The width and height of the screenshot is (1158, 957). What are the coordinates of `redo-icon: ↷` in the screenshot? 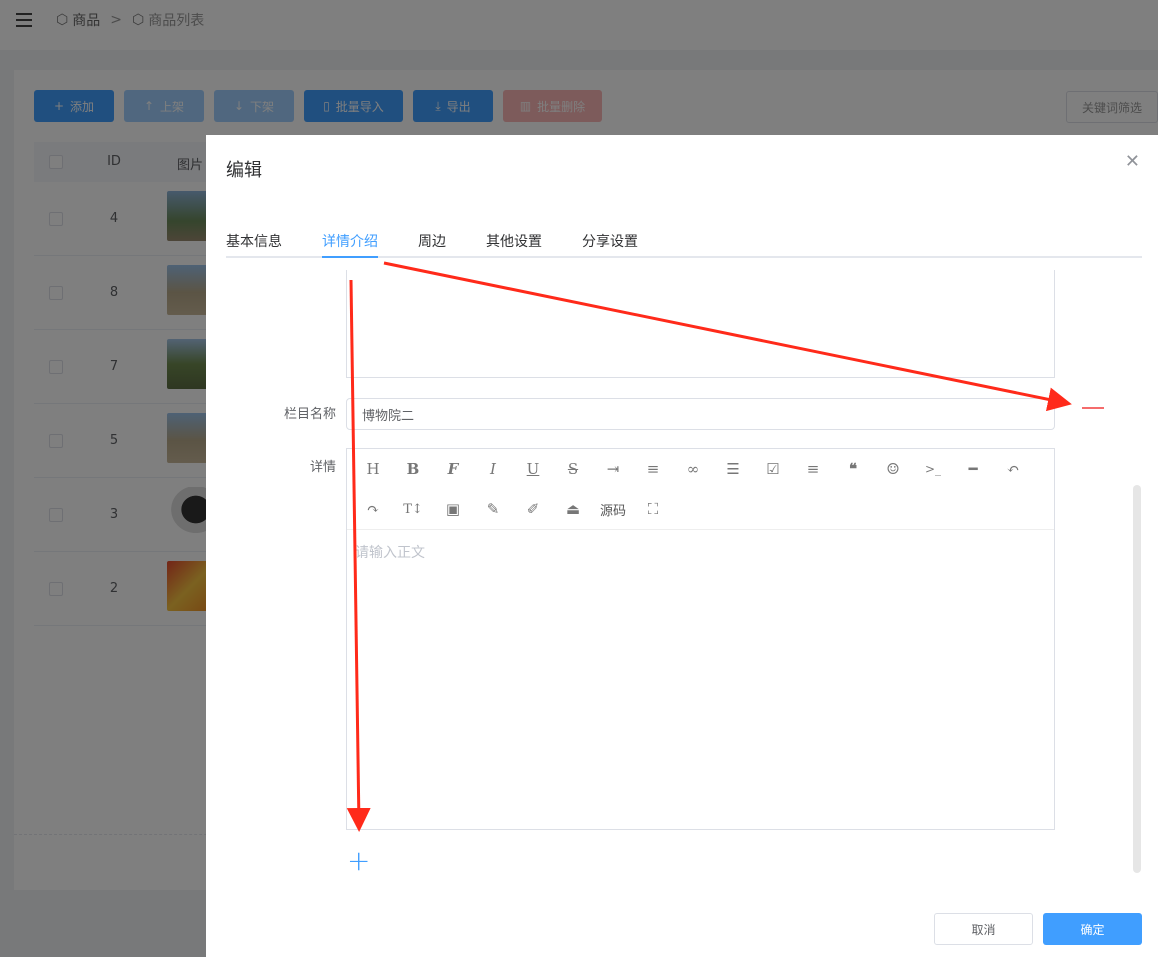 It's located at (373, 509).